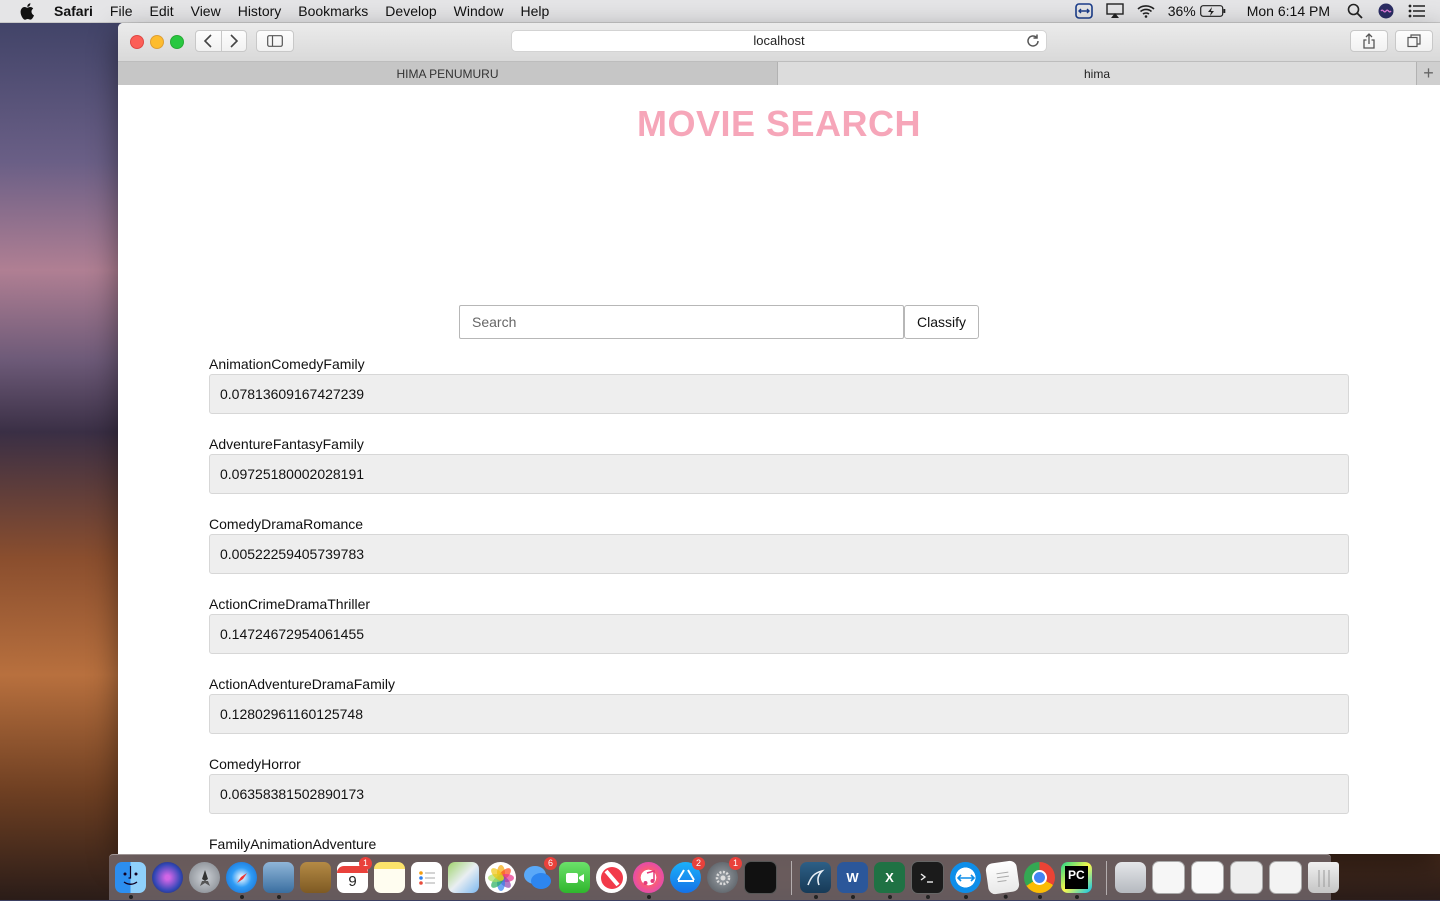 This screenshot has height=901, width=1440. I want to click on pycharm-icon: PC, so click(1076, 880).